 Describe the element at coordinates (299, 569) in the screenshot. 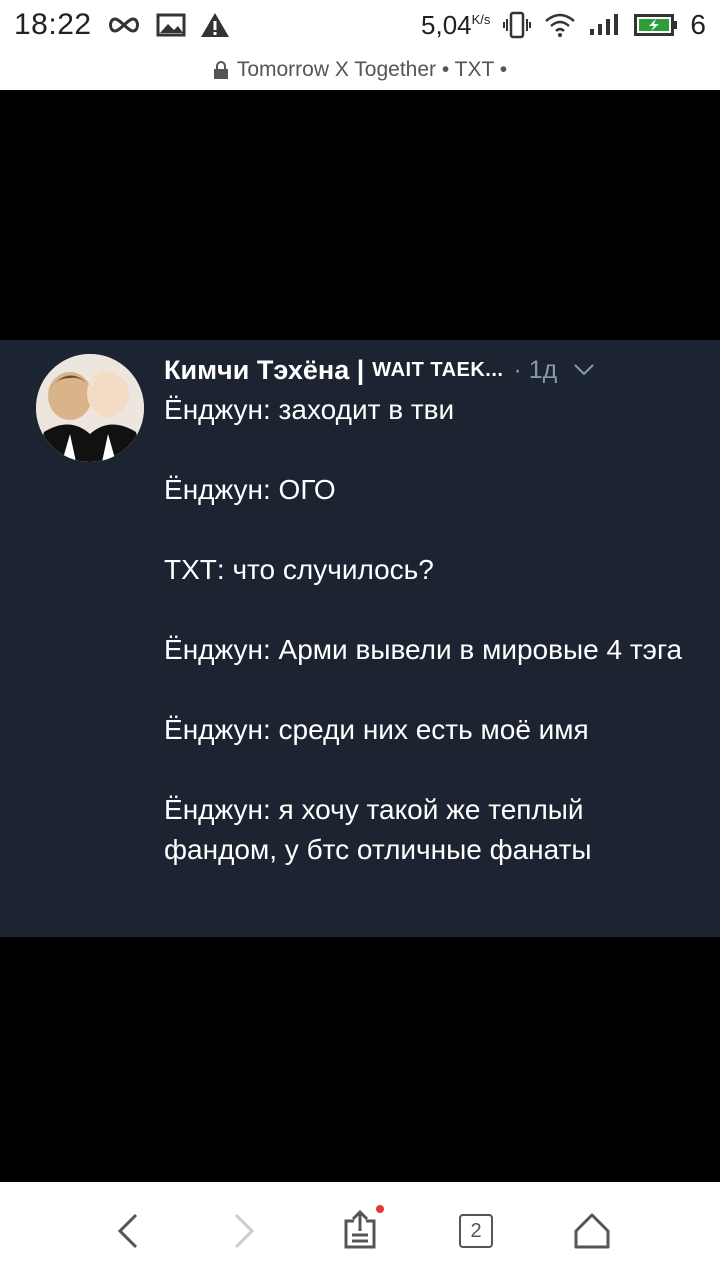

I see `tweet-line: ТХТ: что случилось?` at that location.